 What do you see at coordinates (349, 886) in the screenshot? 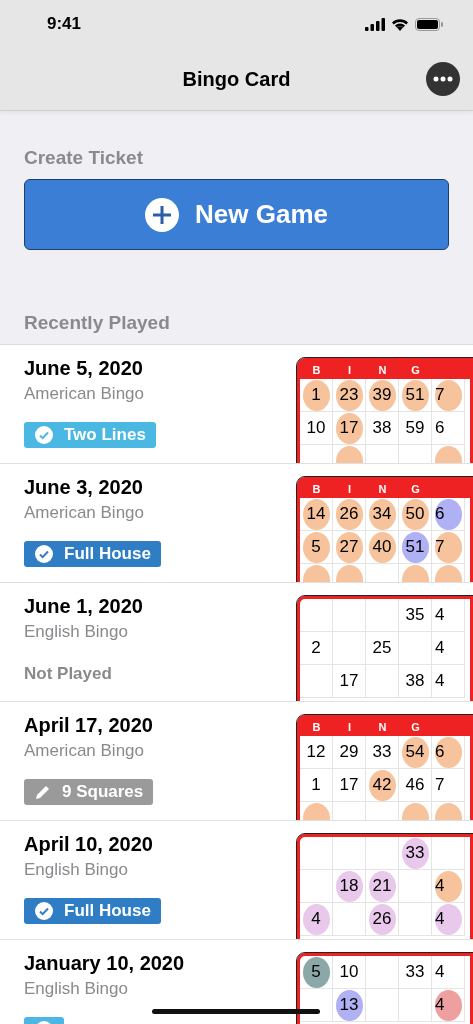
I see `cell-number: 18` at bounding box center [349, 886].